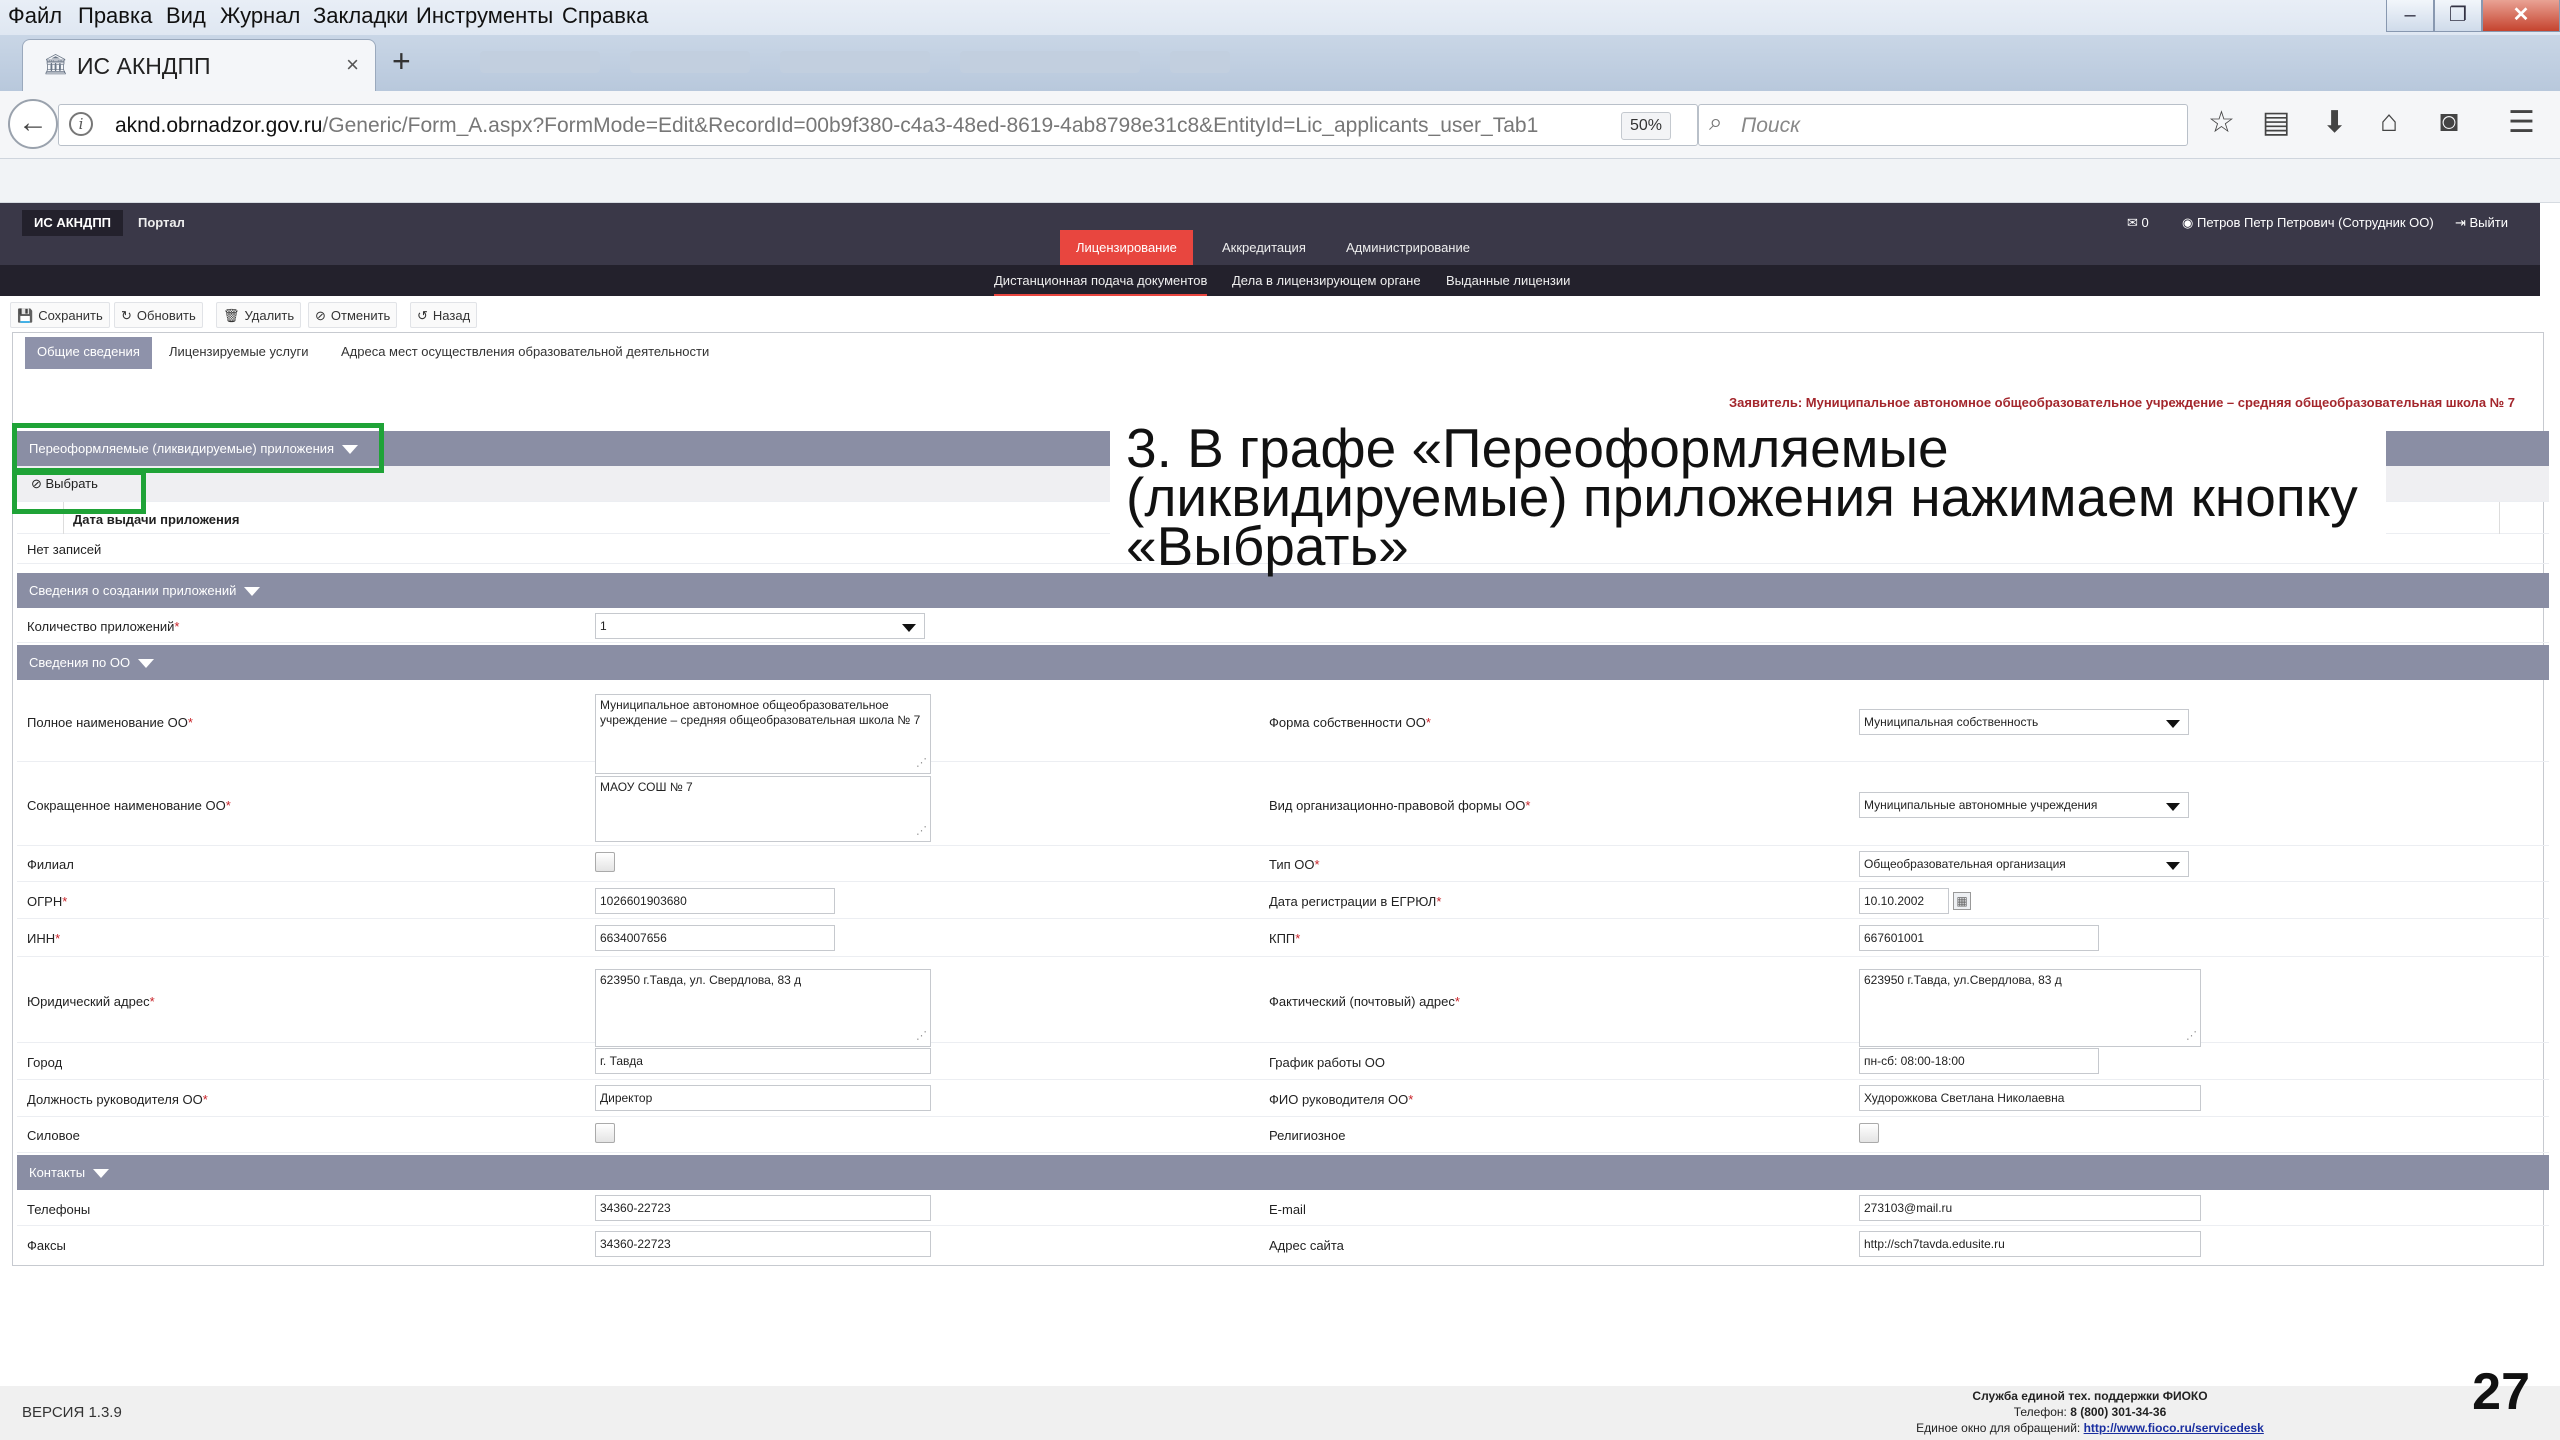 This screenshot has width=2560, height=1440. Describe the element at coordinates (33, 124) in the screenshot. I see `back-arrow-icon: ←` at that location.